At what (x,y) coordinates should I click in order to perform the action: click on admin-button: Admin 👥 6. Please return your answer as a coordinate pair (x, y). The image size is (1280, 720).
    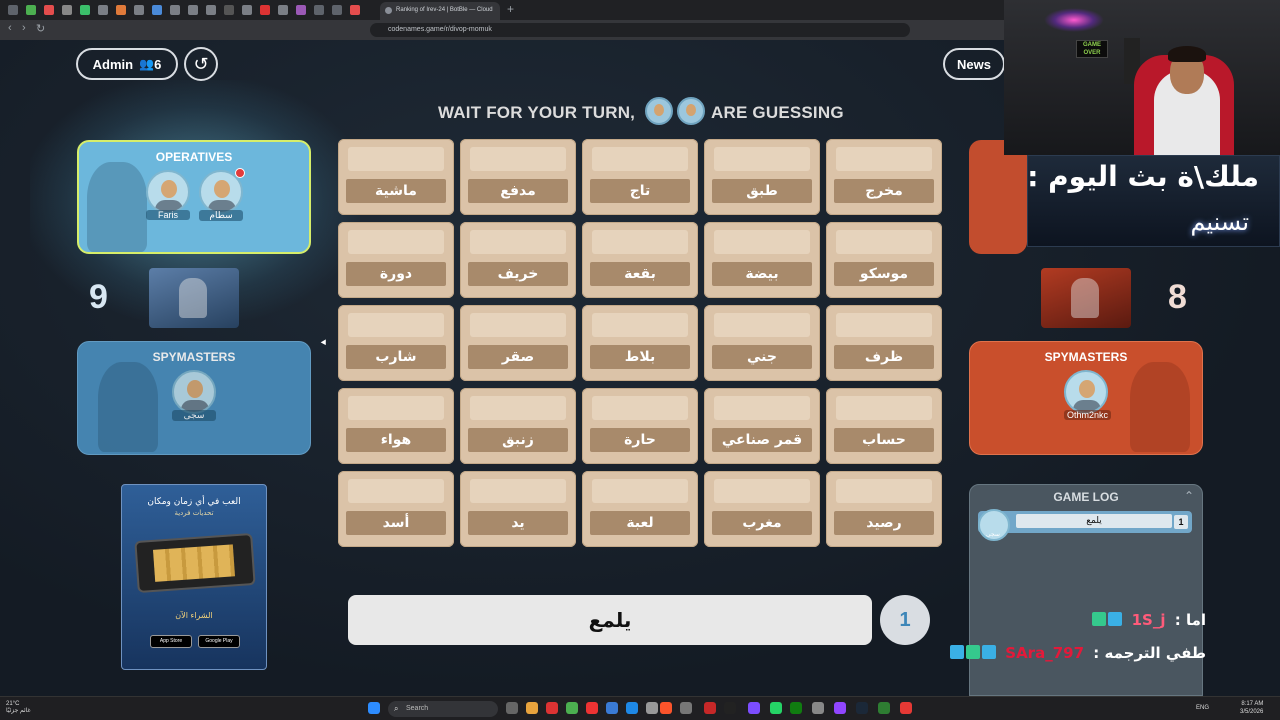
    Looking at the image, I should click on (127, 64).